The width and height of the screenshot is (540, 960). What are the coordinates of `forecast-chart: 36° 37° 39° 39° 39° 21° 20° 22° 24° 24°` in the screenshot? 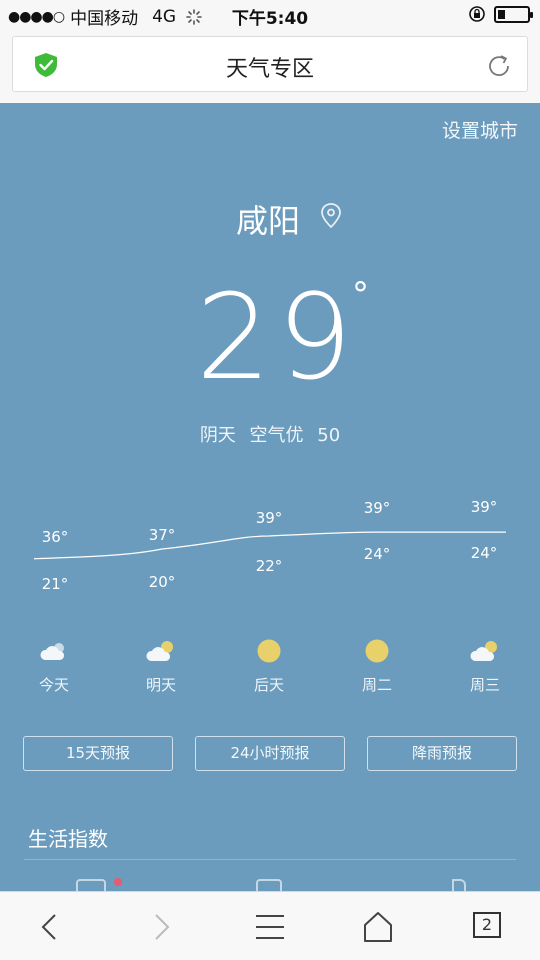 It's located at (269, 545).